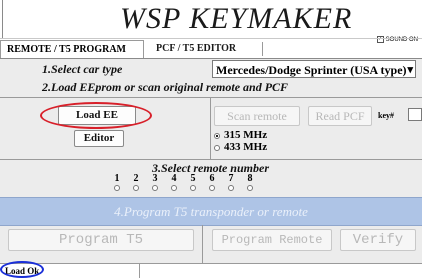 The height and width of the screenshot is (279, 422). What do you see at coordinates (272, 240) in the screenshot?
I see `program-remote-button: Program Remote` at bounding box center [272, 240].